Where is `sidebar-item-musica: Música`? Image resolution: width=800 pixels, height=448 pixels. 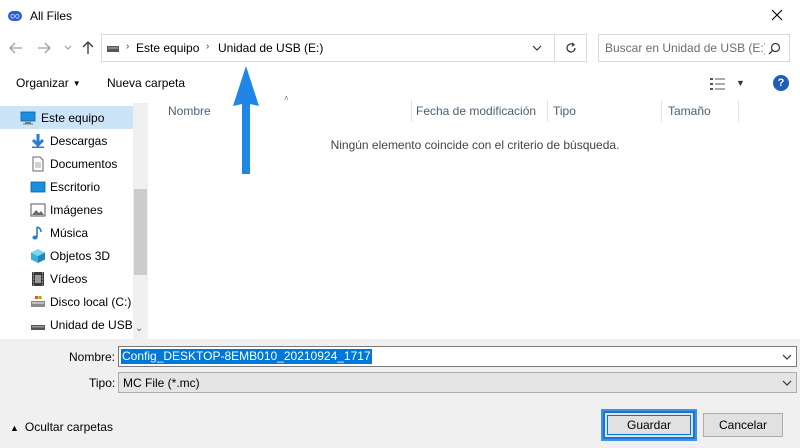 sidebar-item-musica: Música is located at coordinates (66, 232).